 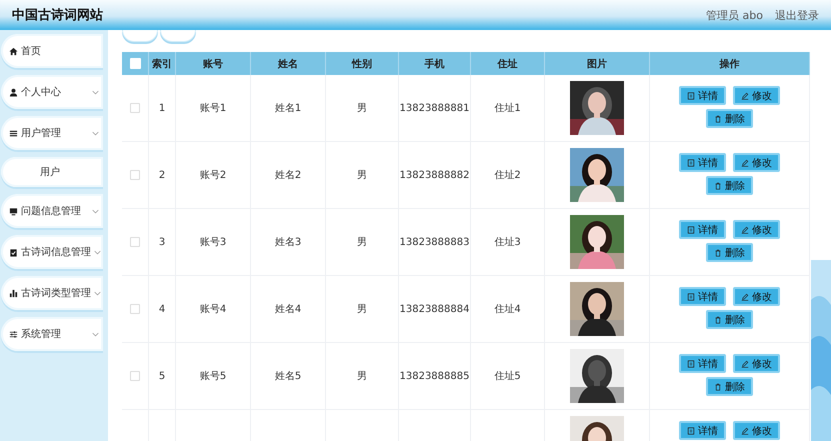 I want to click on column-header: 姓名, so click(x=288, y=63).